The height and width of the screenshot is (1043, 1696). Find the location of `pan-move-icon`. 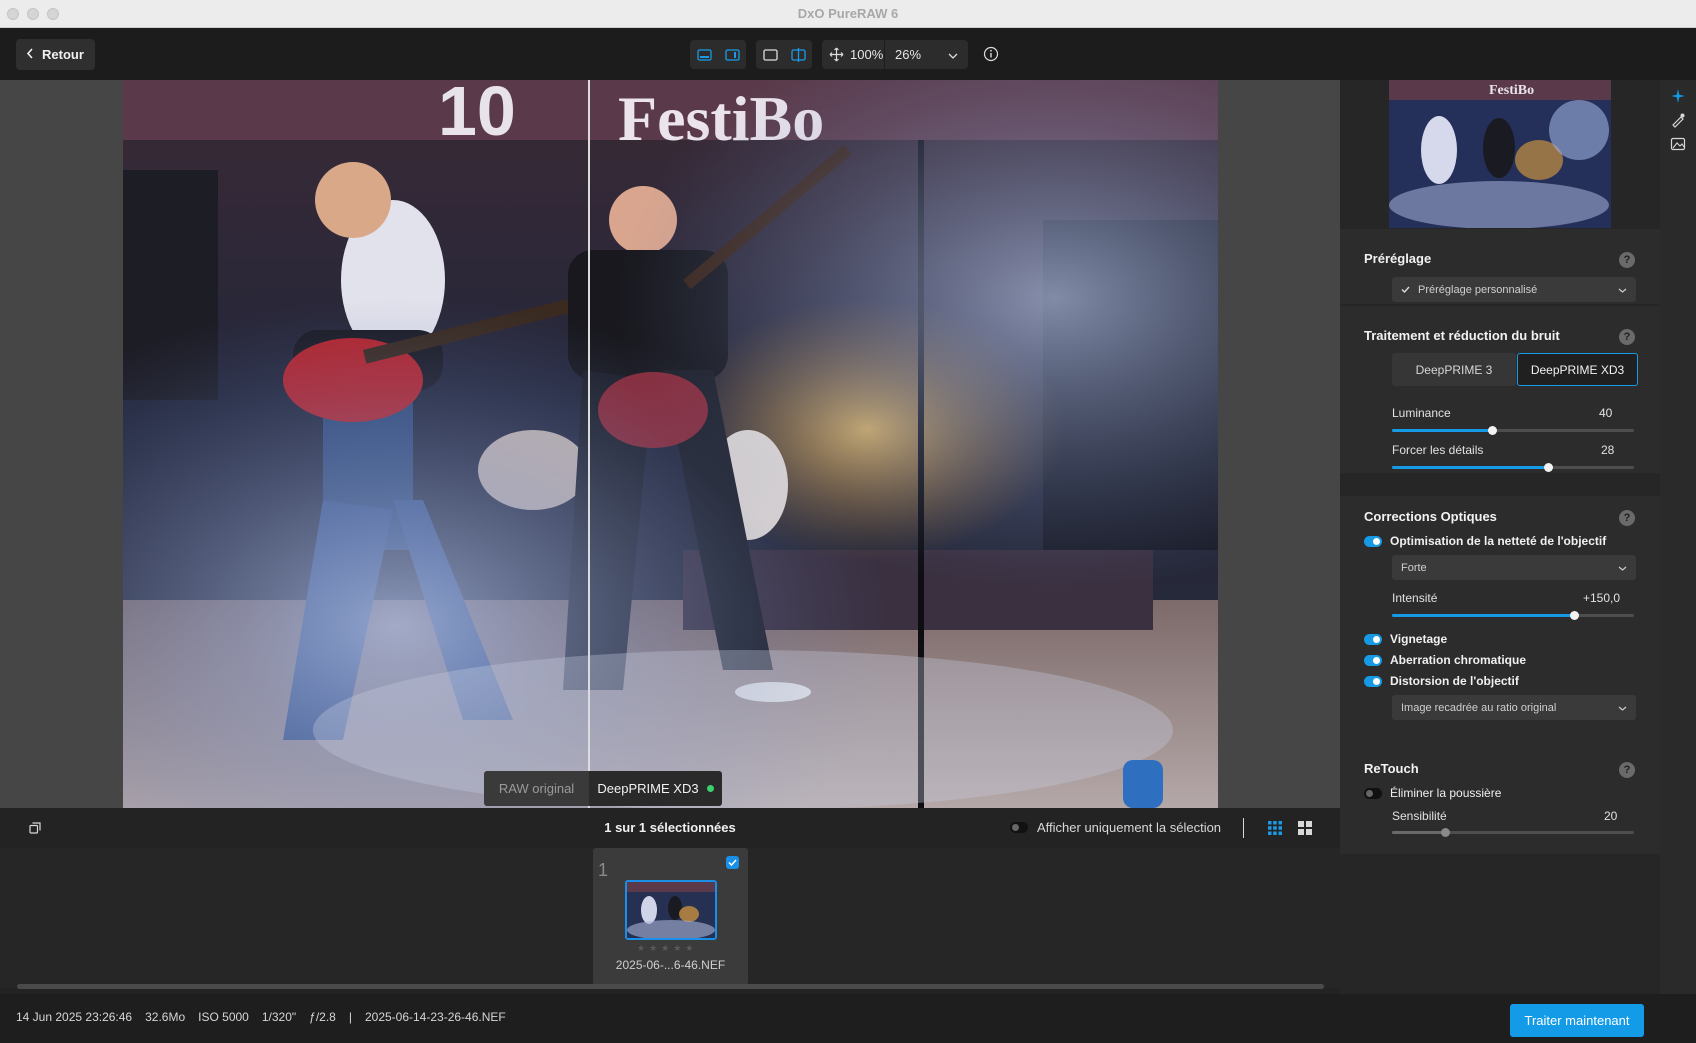

pan-move-icon is located at coordinates (836, 54).